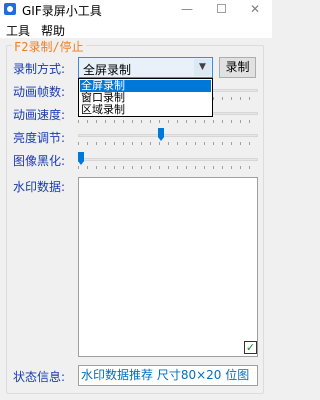 The width and height of the screenshot is (320, 400). I want to click on maximize-button, so click(221, 9).